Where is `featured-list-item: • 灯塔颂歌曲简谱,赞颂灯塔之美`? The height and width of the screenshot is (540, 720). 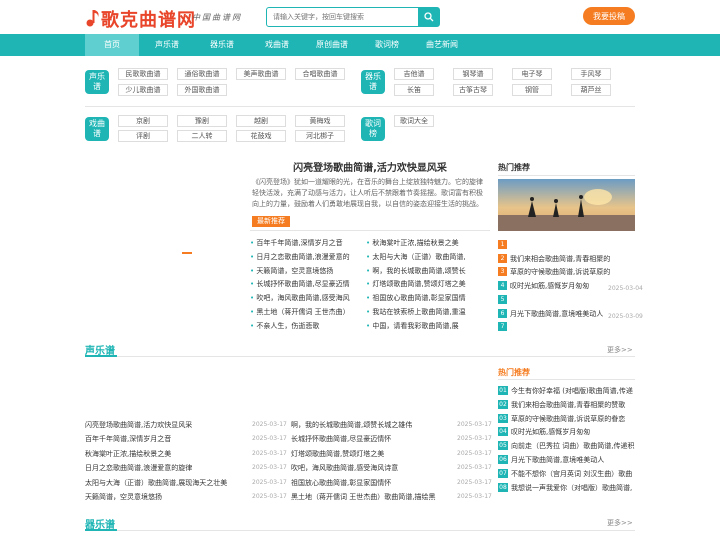
featured-list-item: • 灯塔颂歌曲简谱,赞颂灯塔之美 is located at coordinates (416, 284).